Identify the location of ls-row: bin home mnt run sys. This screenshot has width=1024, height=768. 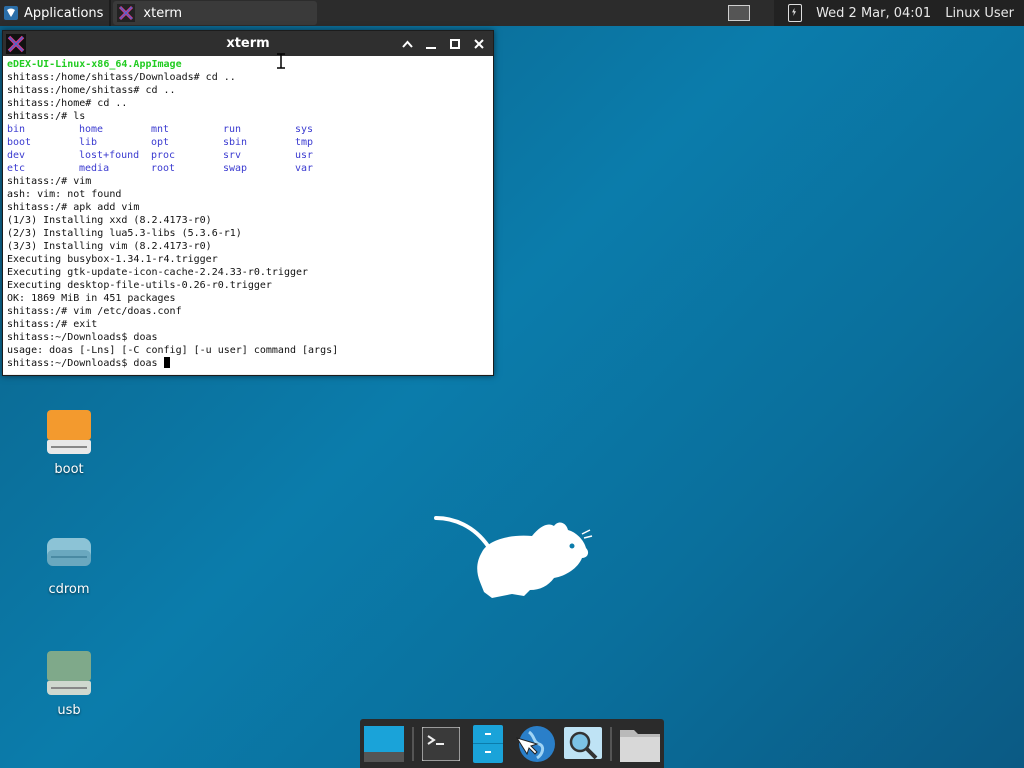
(248, 129).